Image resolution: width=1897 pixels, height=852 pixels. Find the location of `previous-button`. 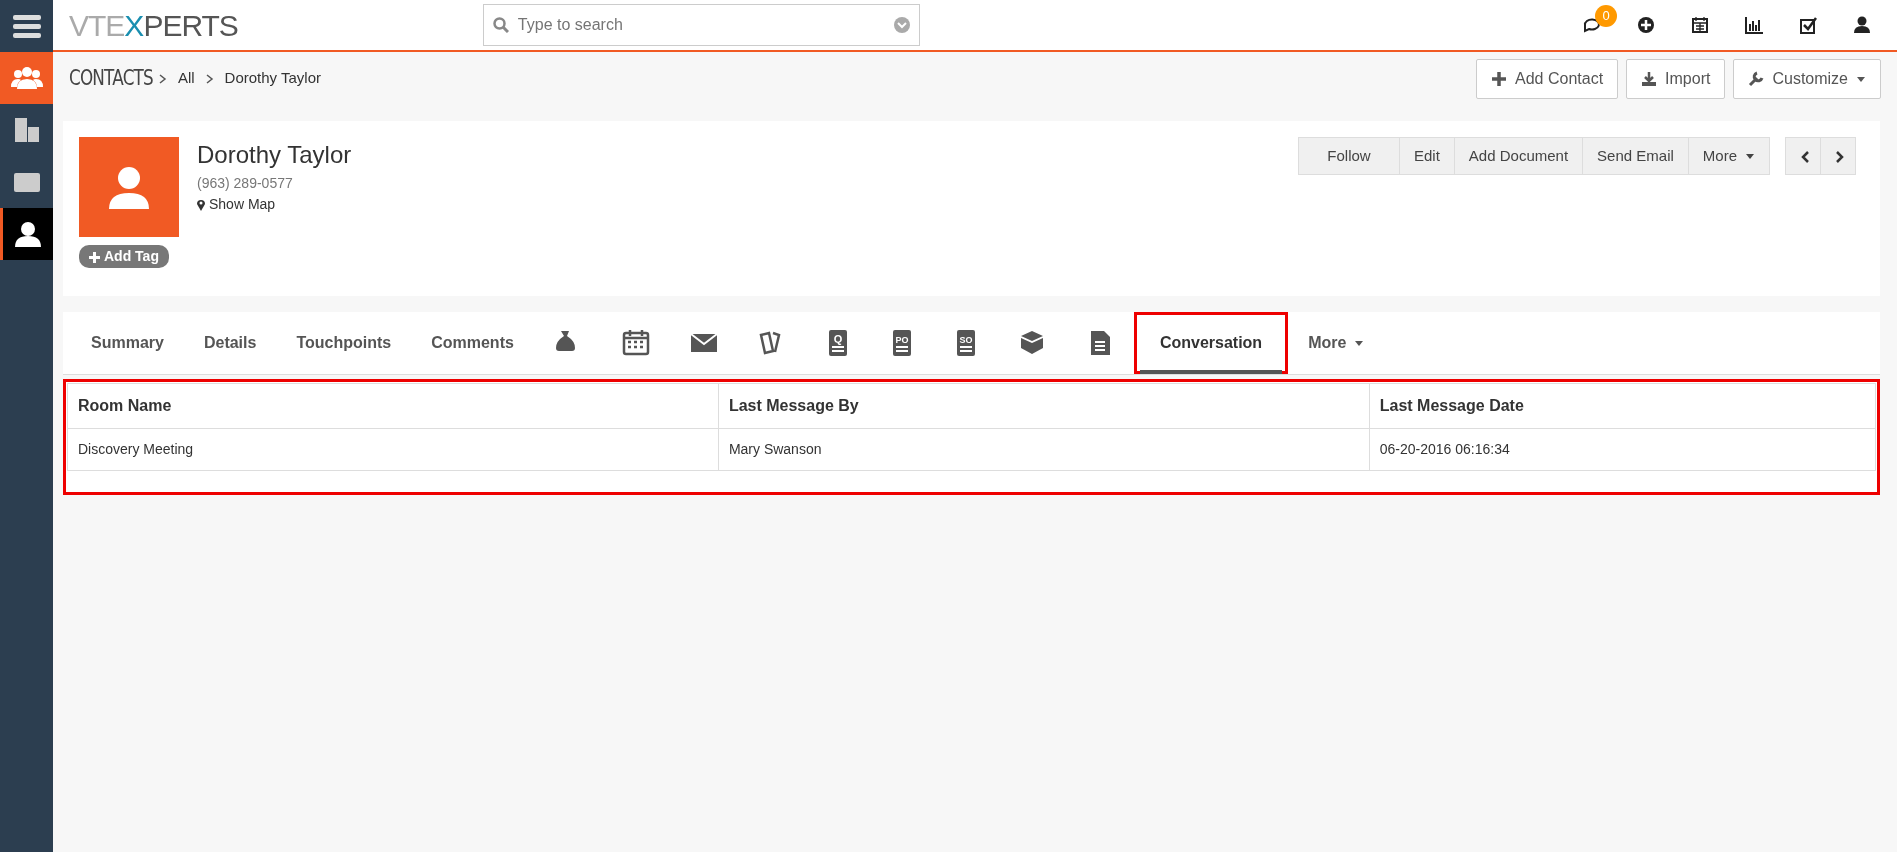

previous-button is located at coordinates (1803, 156).